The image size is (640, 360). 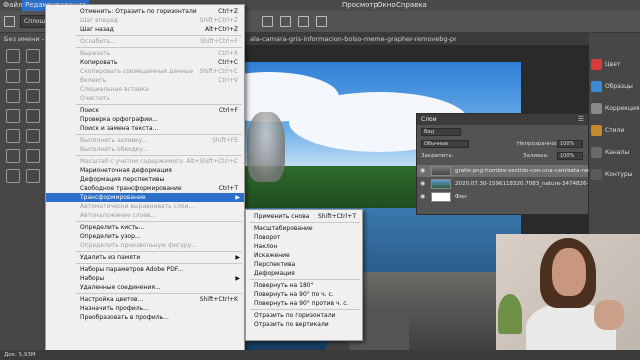 What do you see at coordinates (570, 156) in the screenshot?
I see `fill-input: 100%` at bounding box center [570, 156].